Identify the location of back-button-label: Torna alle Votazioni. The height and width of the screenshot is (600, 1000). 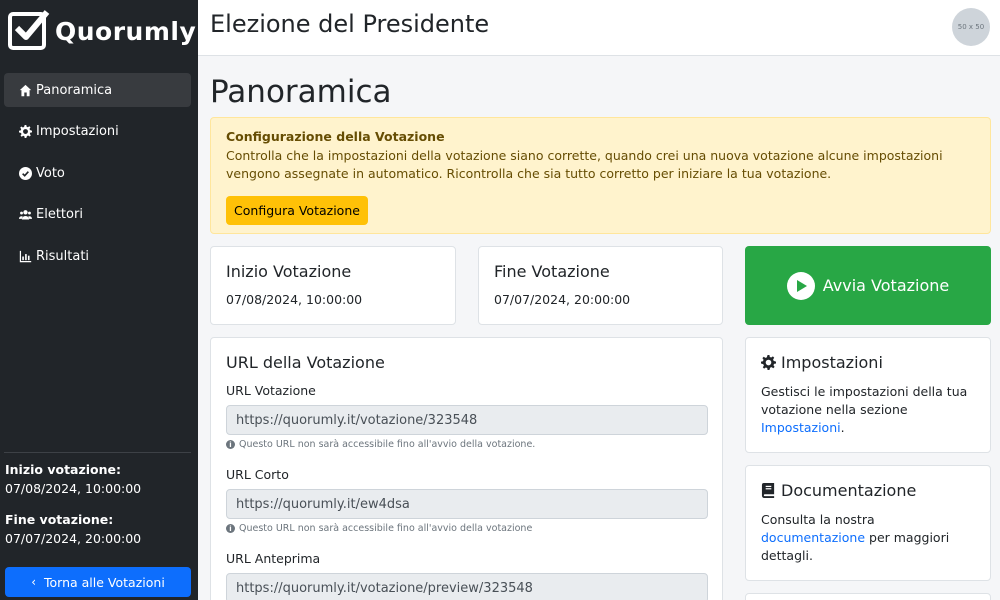
(104, 582).